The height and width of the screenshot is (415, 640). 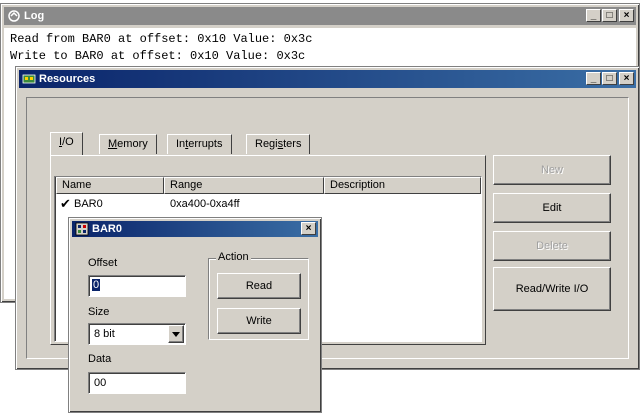 I want to click on write-button: Write, so click(x=259, y=321).